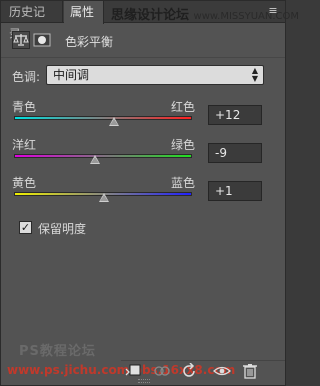 The height and width of the screenshot is (386, 320). Describe the element at coordinates (71, 75) in the screenshot. I see `tone-dropdown-value: 中间调` at that location.